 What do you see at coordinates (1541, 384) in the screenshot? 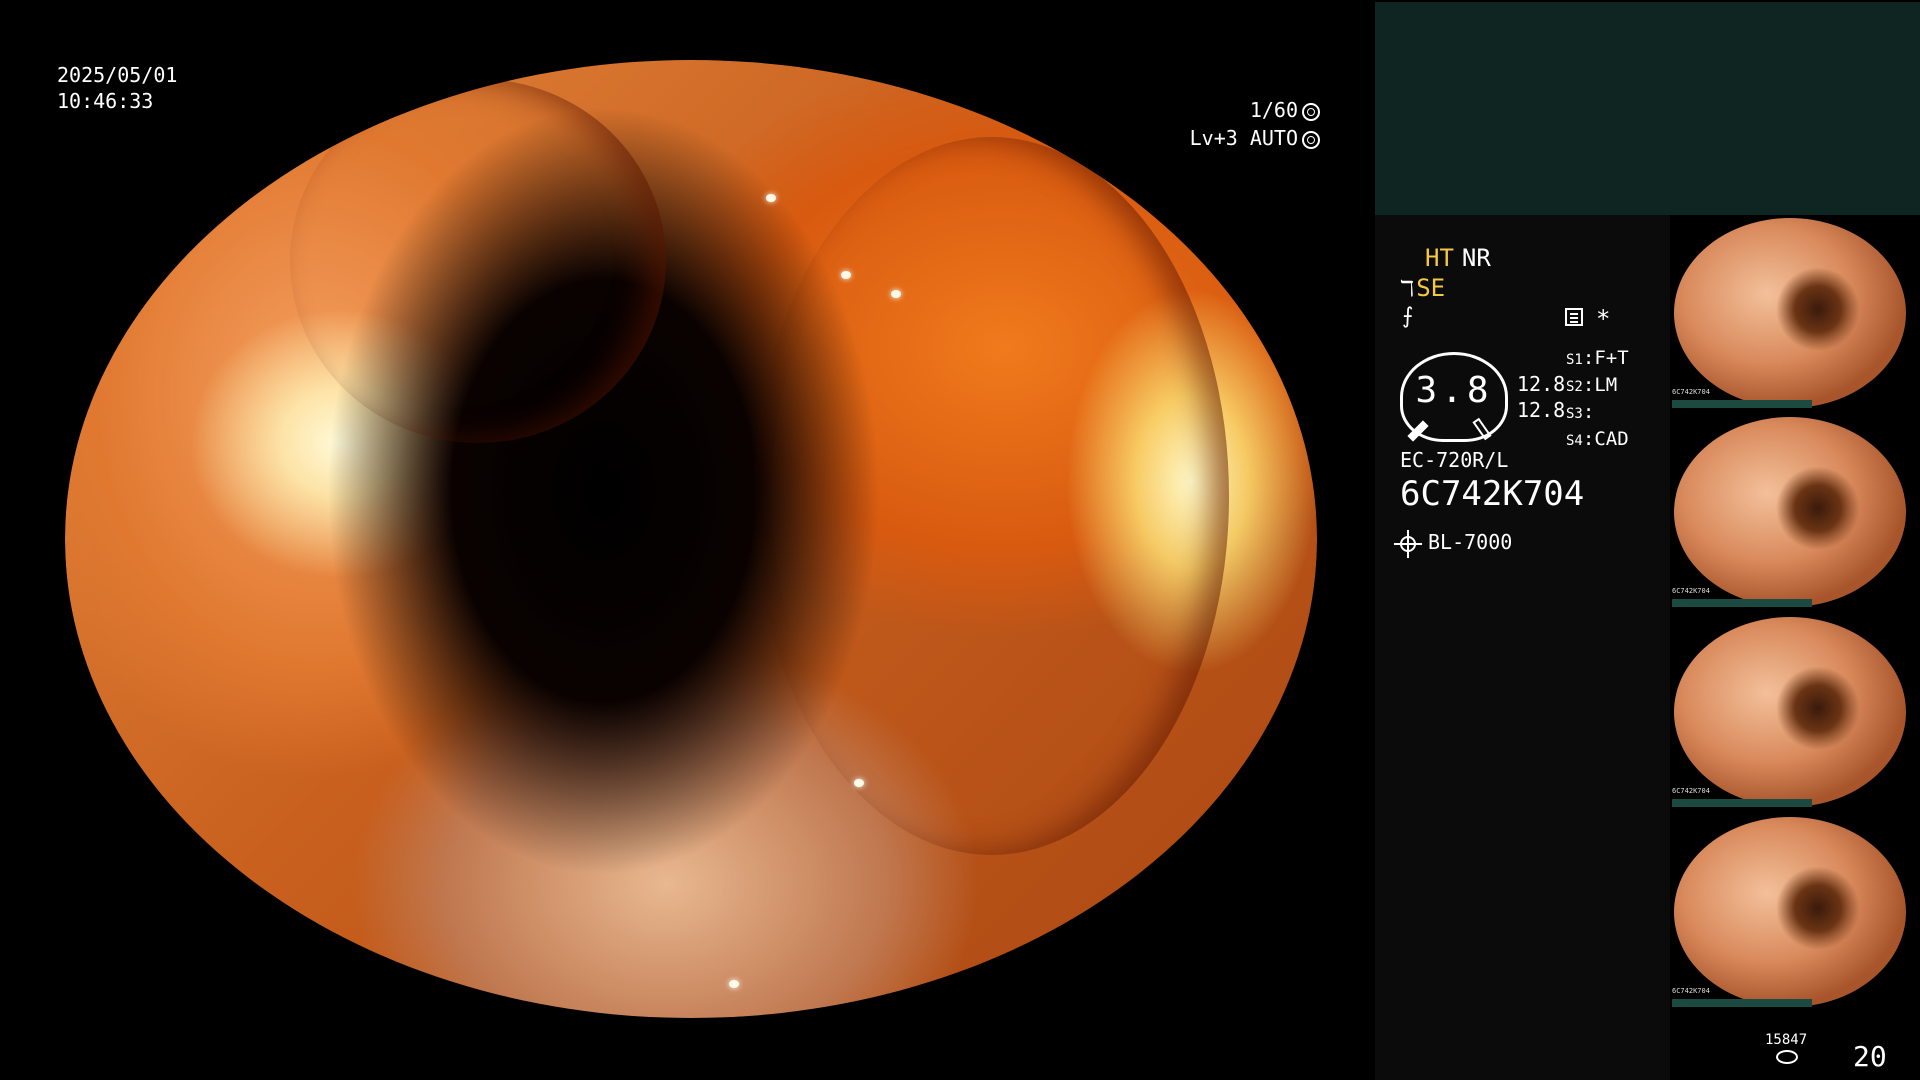
I see `value-1: 12.8` at bounding box center [1541, 384].